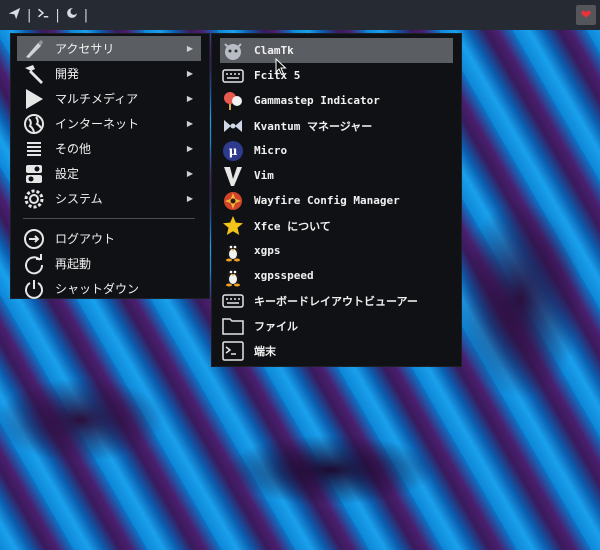 Image resolution: width=600 pixels, height=550 pixels. What do you see at coordinates (85, 239) in the screenshot?
I see `menu-item-label: ログアウト` at bounding box center [85, 239].